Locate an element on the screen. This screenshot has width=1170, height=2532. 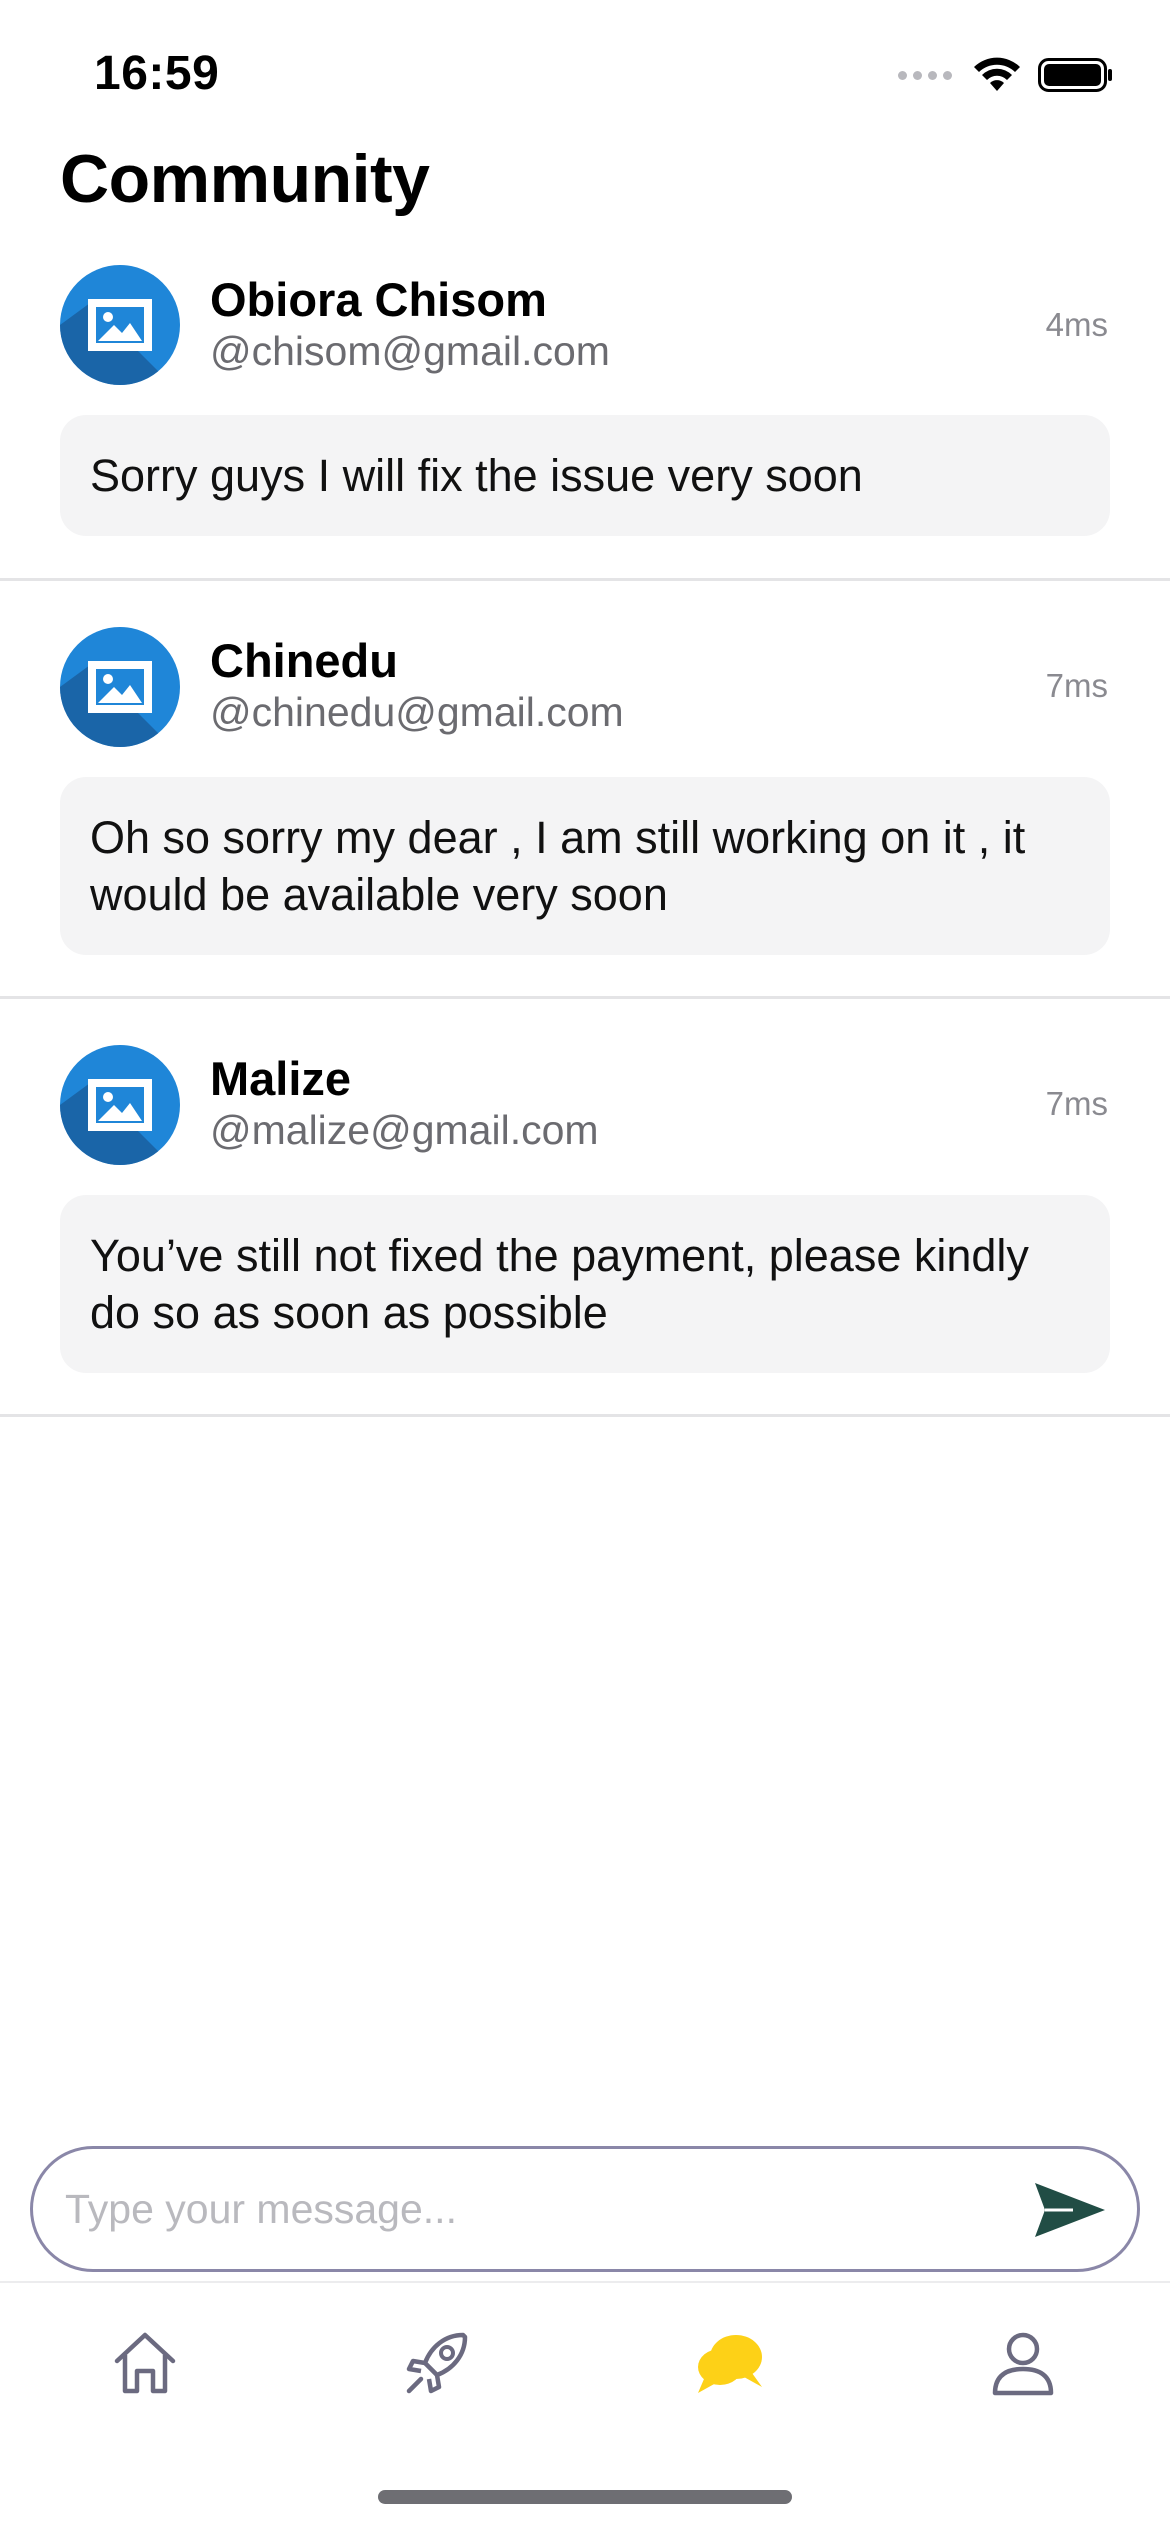
profile-icon is located at coordinates (1023, 2364).